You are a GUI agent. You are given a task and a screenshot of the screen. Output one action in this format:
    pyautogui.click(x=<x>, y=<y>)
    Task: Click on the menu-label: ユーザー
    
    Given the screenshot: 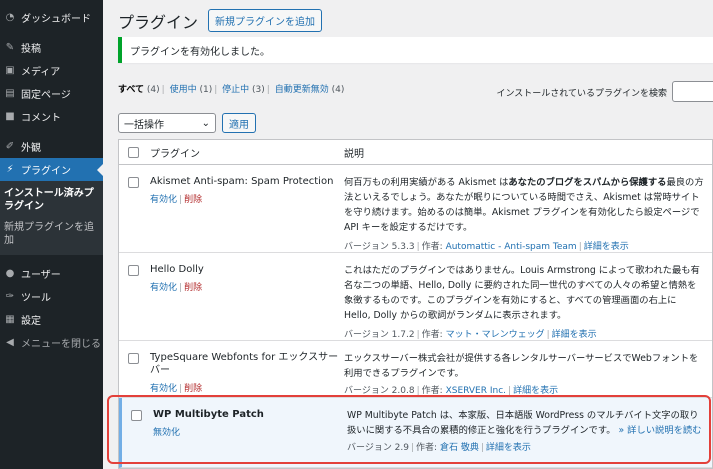 What is the action you would take?
    pyautogui.click(x=41, y=275)
    